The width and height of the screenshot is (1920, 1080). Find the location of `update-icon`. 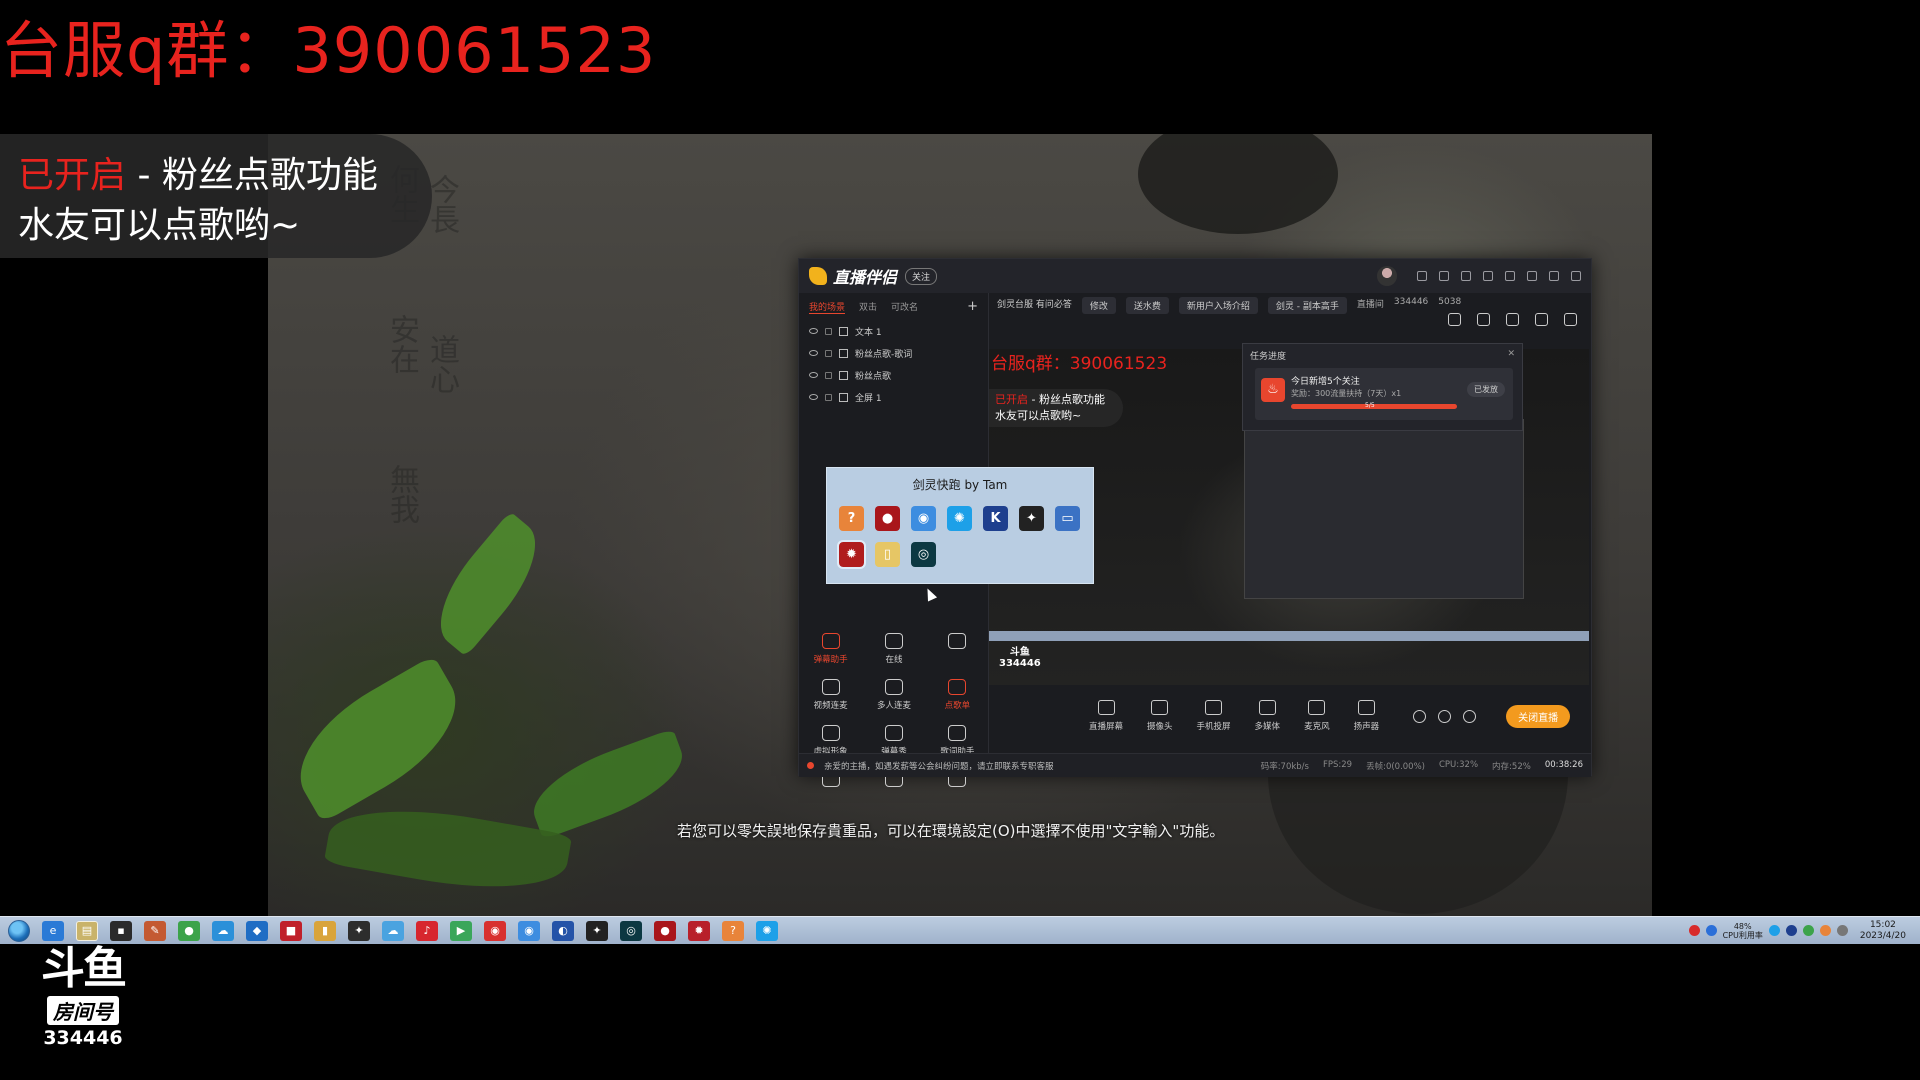

update-icon is located at coordinates (1825, 930).